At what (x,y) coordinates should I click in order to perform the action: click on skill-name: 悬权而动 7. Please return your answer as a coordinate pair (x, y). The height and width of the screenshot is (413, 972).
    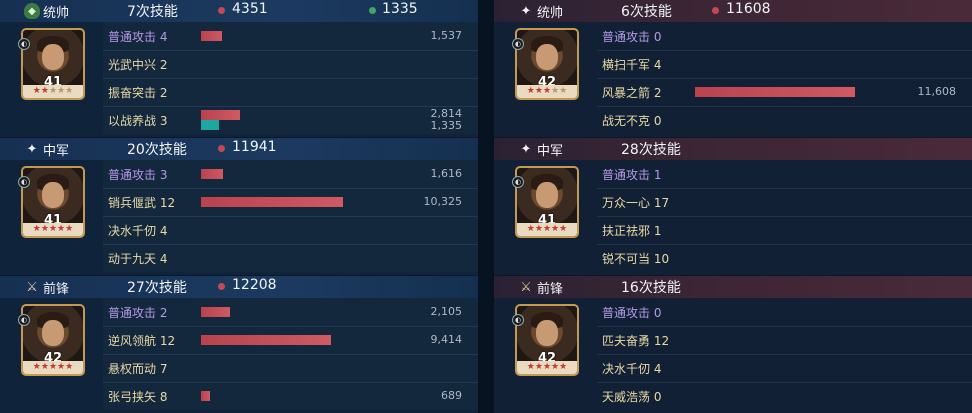
    Looking at the image, I should click on (137, 368).